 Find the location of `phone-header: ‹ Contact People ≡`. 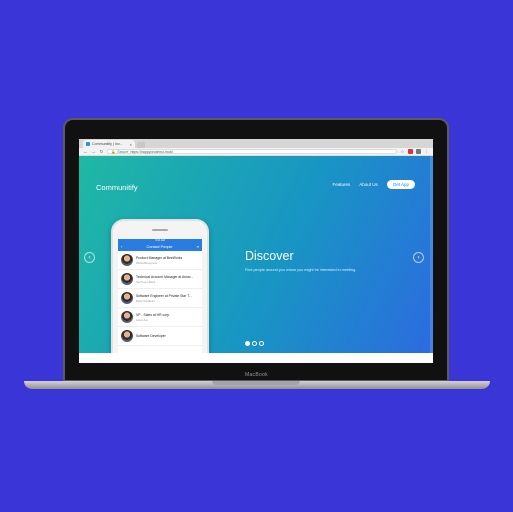

phone-header: ‹ Contact People ≡ is located at coordinates (160, 247).